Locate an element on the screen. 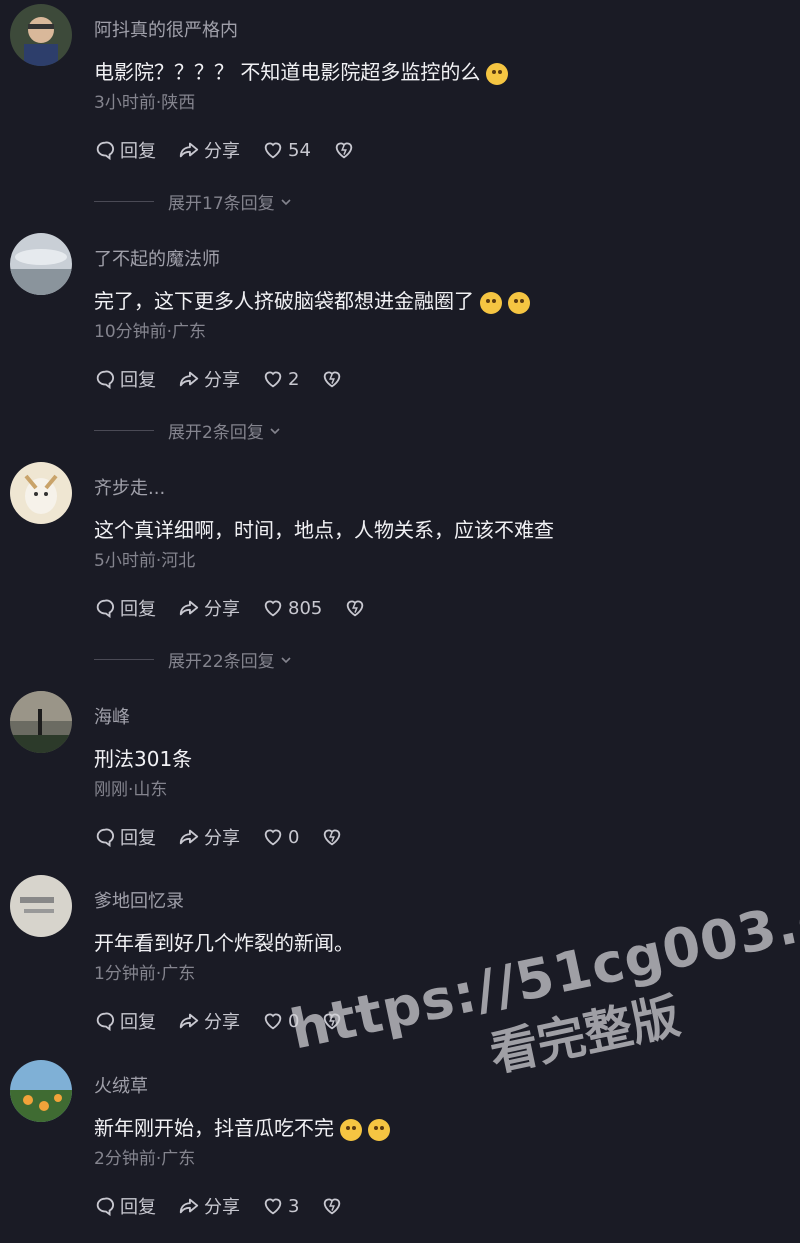 The image size is (800, 1243). like-count: 3 is located at coordinates (294, 1206).